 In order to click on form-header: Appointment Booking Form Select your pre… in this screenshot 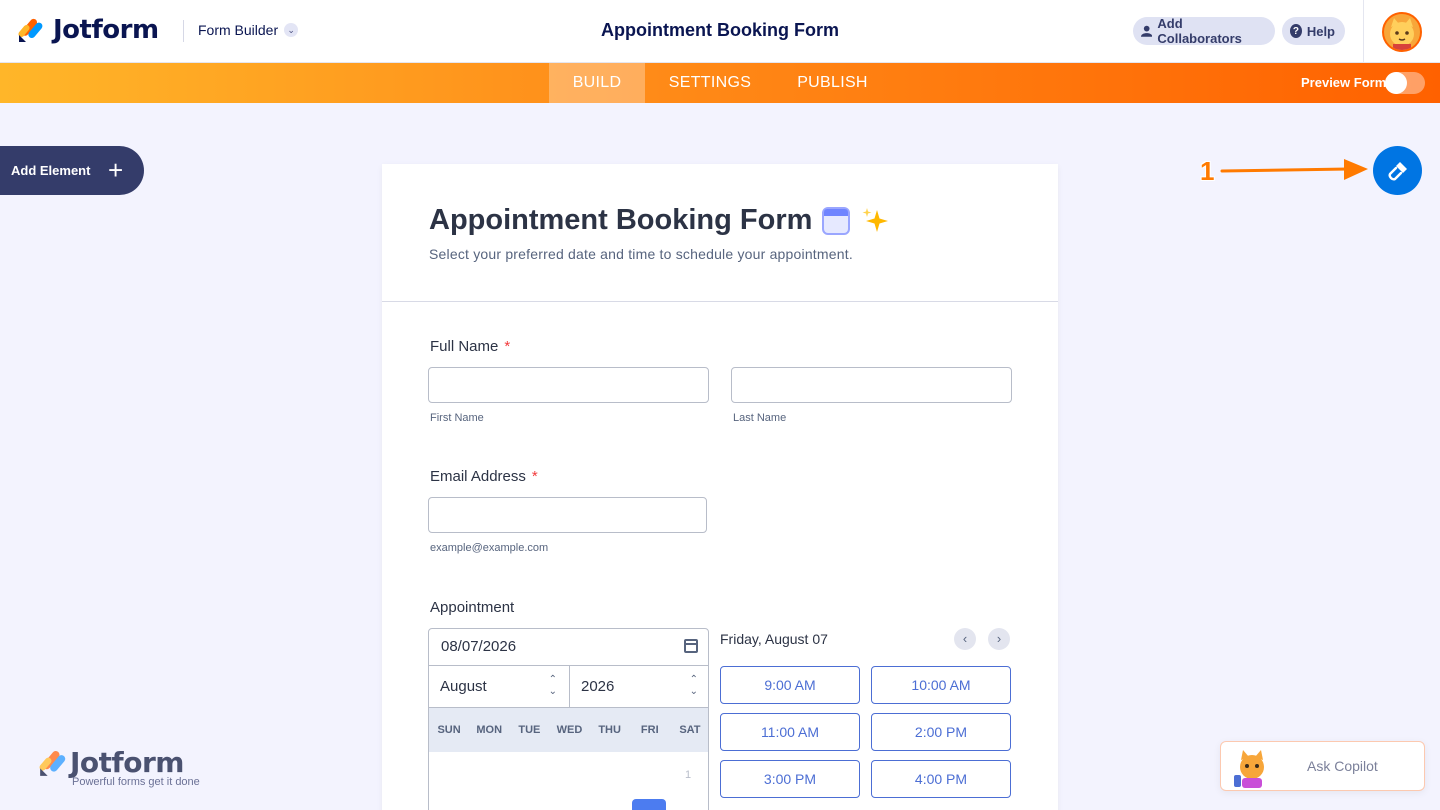, I will do `click(720, 233)`.